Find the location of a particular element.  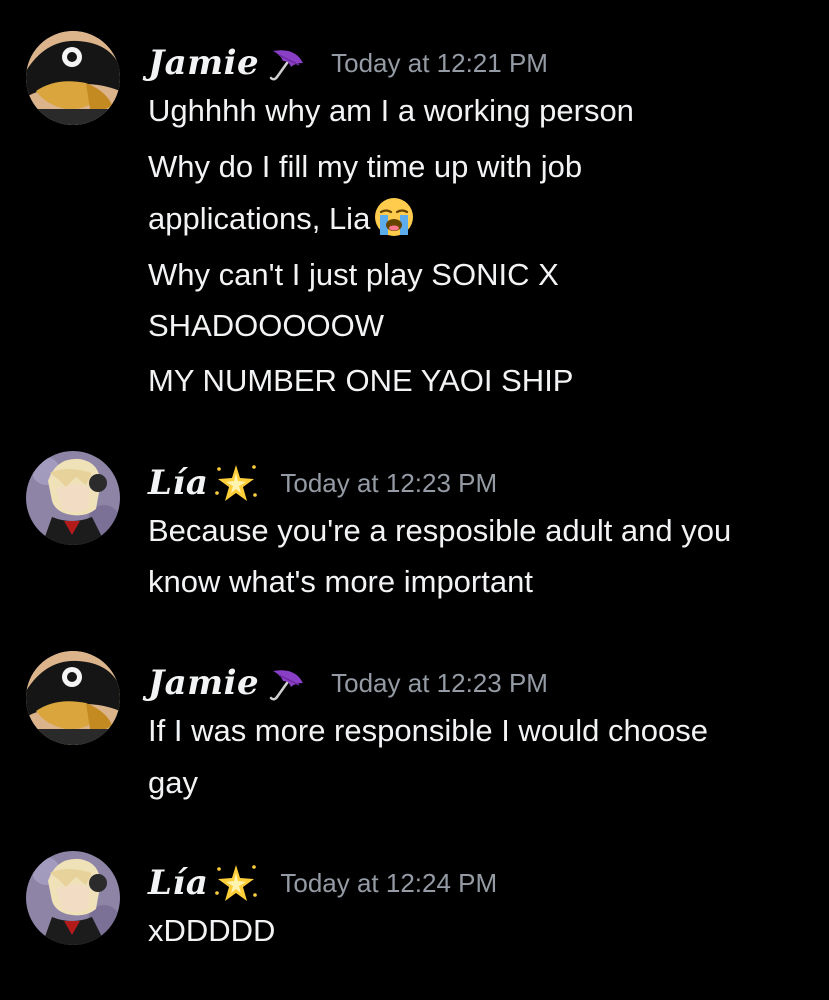

message-header: Lía Today at 12:23 PM is located at coordinates (322, 483).